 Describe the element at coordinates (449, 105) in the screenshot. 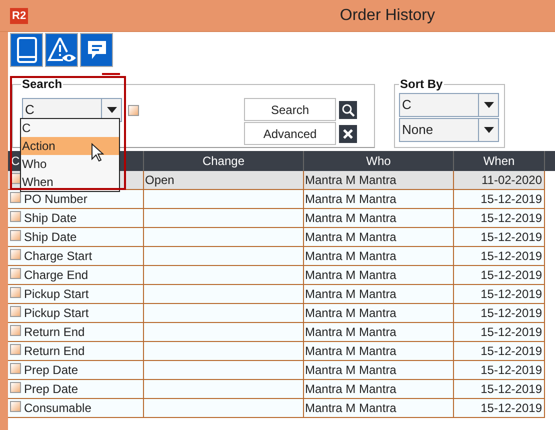

I see `dropdown-field: C` at that location.